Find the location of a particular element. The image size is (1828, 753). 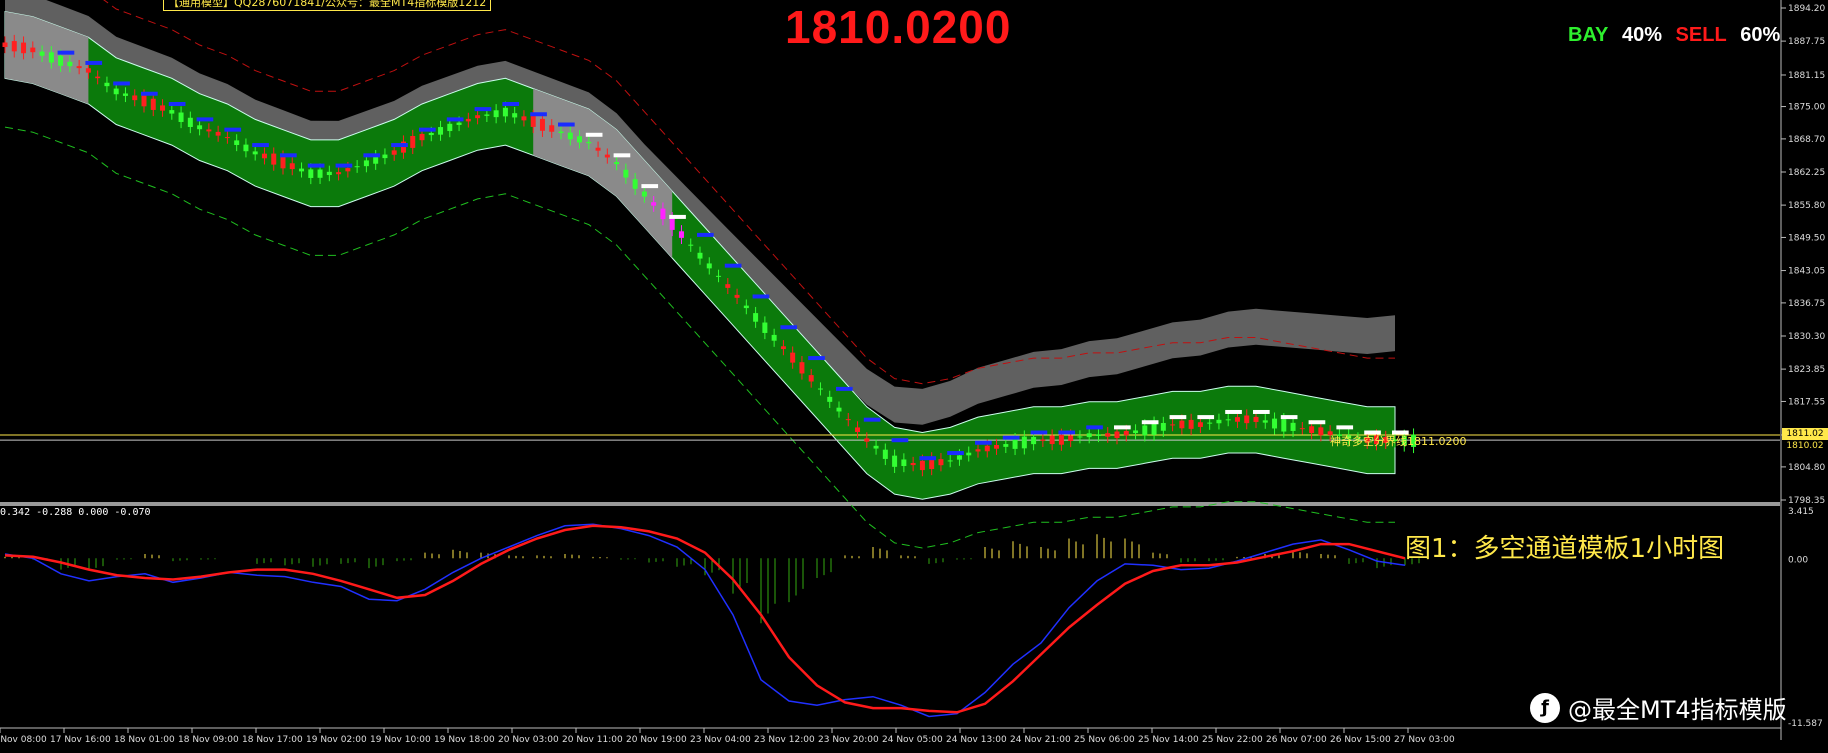

buy-sell-ratio: BAY 40% SELL 60% is located at coordinates (1678, 35).